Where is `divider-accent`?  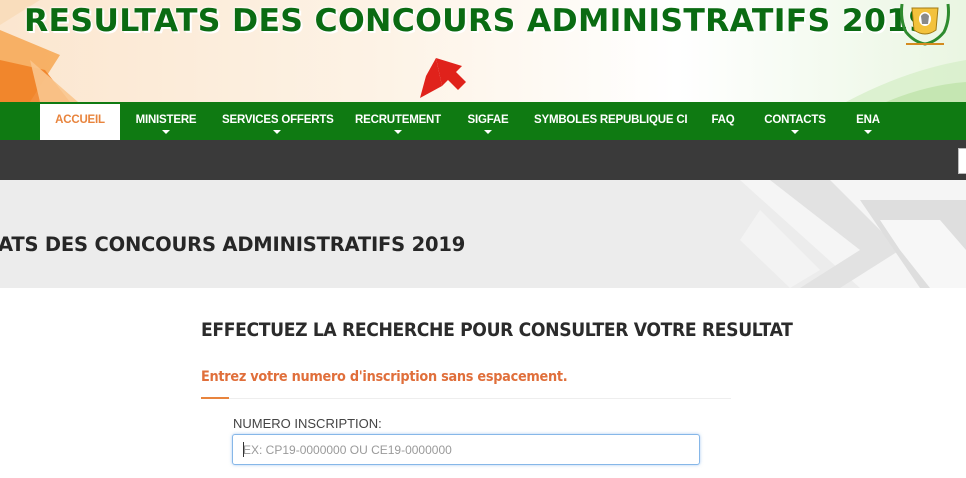
divider-accent is located at coordinates (215, 398).